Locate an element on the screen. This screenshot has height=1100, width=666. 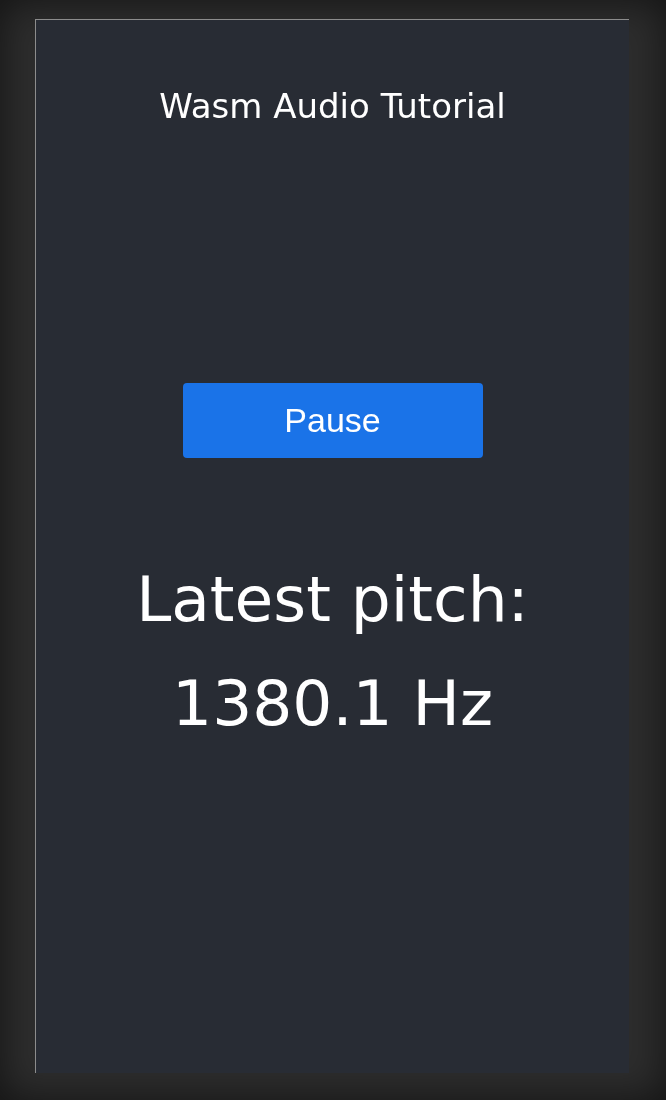
app-title: Wasm Audio Tutorial is located at coordinates (332, 106).